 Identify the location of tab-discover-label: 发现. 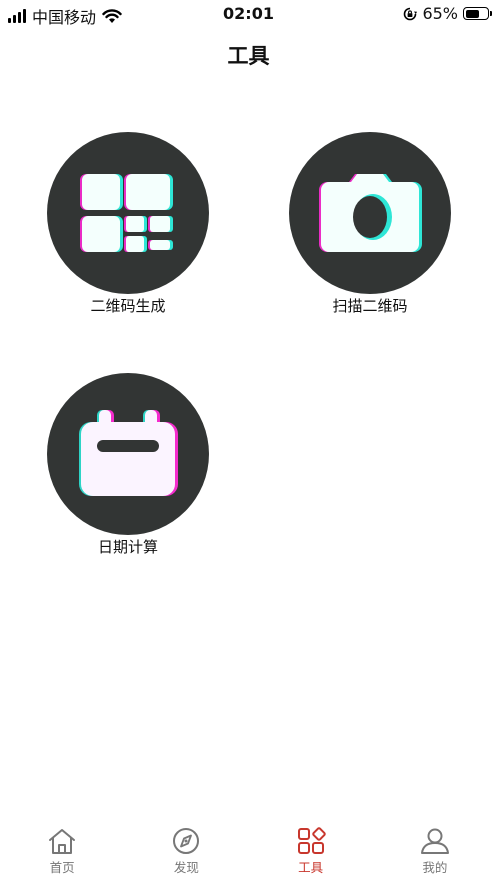
(186, 867).